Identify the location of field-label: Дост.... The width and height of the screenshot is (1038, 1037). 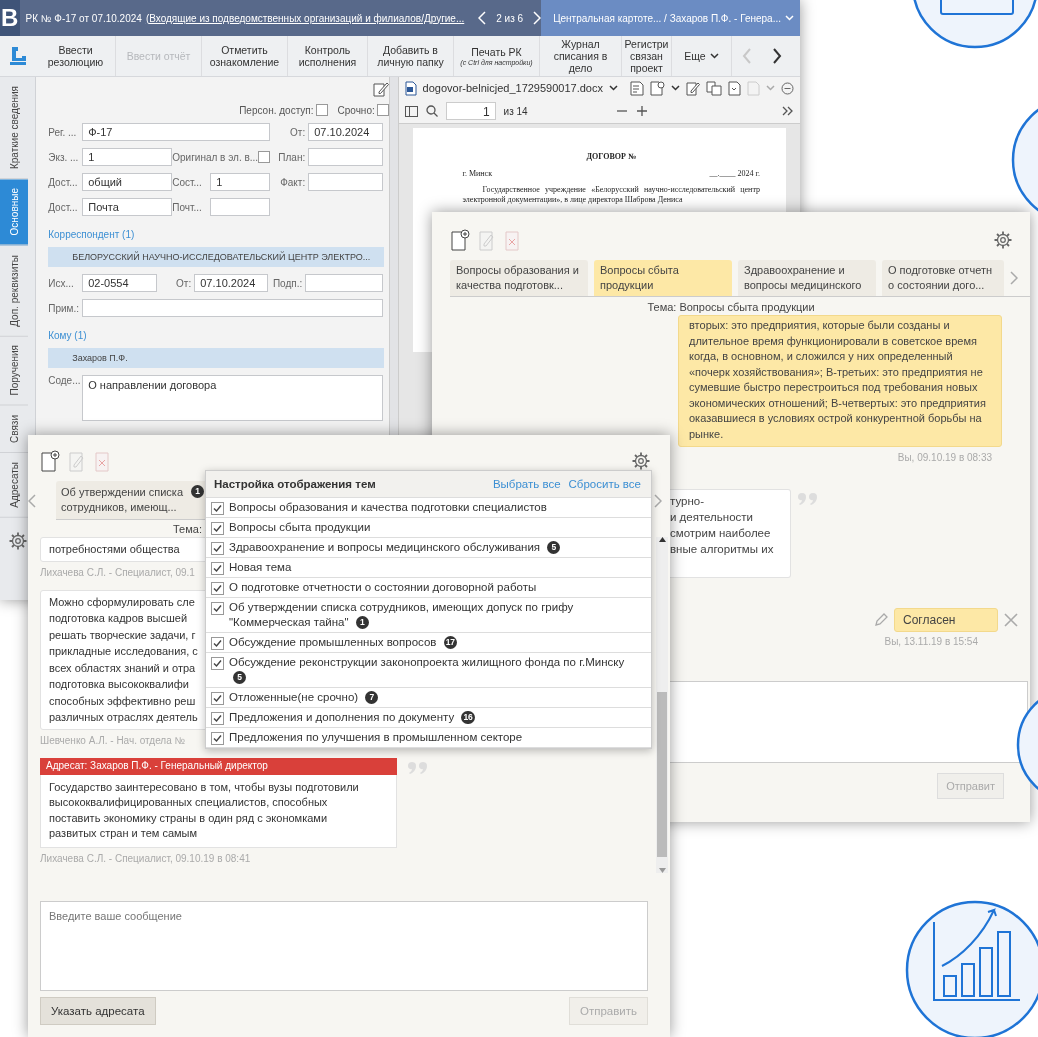
(63, 182).